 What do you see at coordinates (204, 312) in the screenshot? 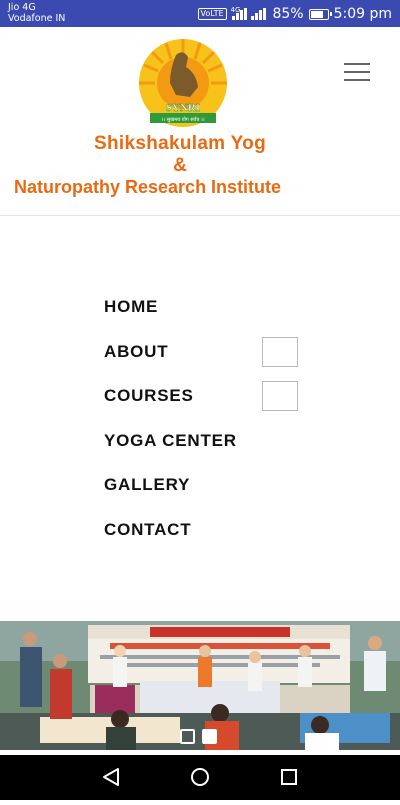
I see `nav-item-home: HOME` at bounding box center [204, 312].